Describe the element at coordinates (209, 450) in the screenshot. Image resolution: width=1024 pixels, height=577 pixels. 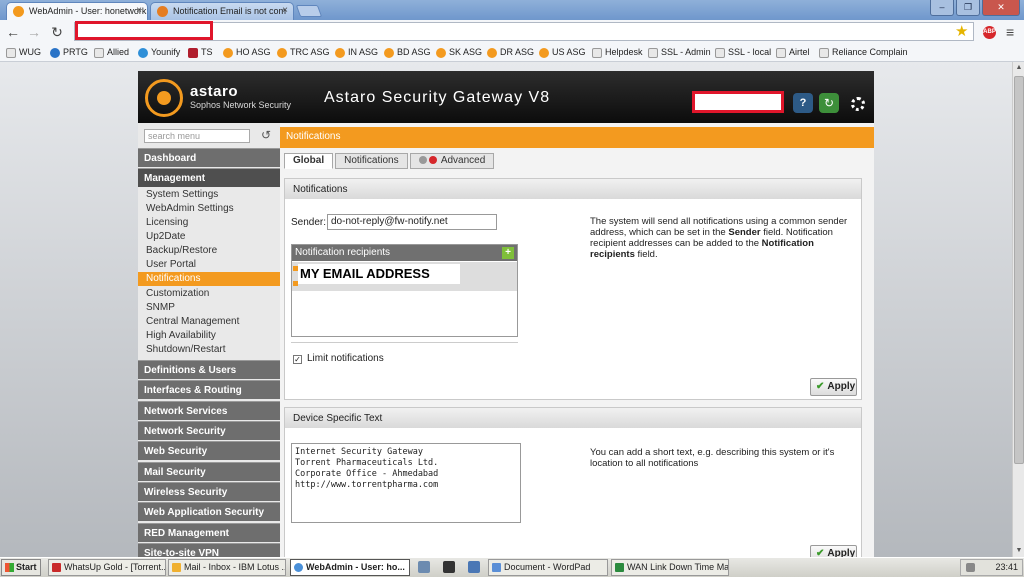
I see `sidebar-section-web-security: Web Security` at that location.